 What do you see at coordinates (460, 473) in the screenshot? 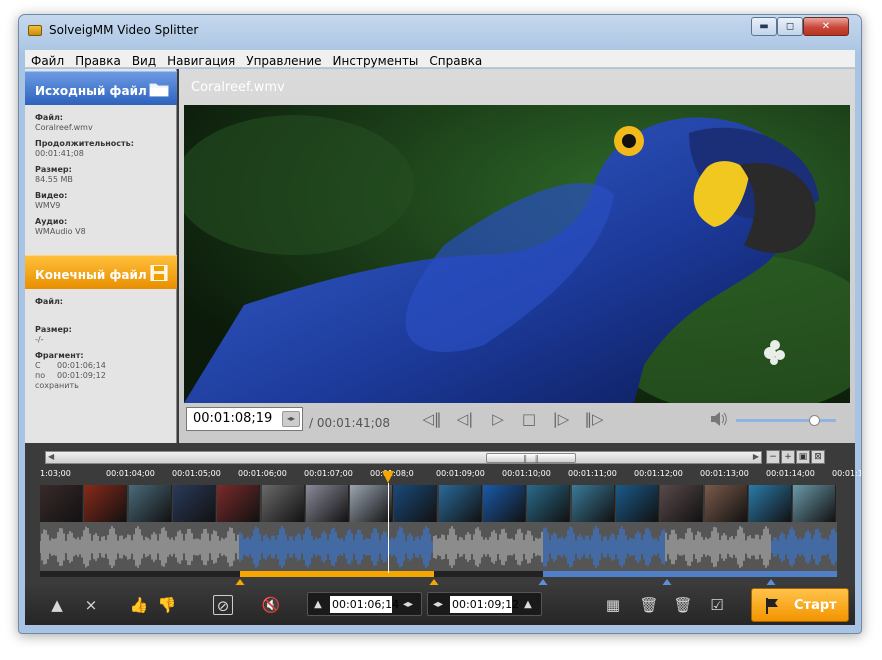
I see `ruler-tick-label: 00:01:09;00` at bounding box center [460, 473].